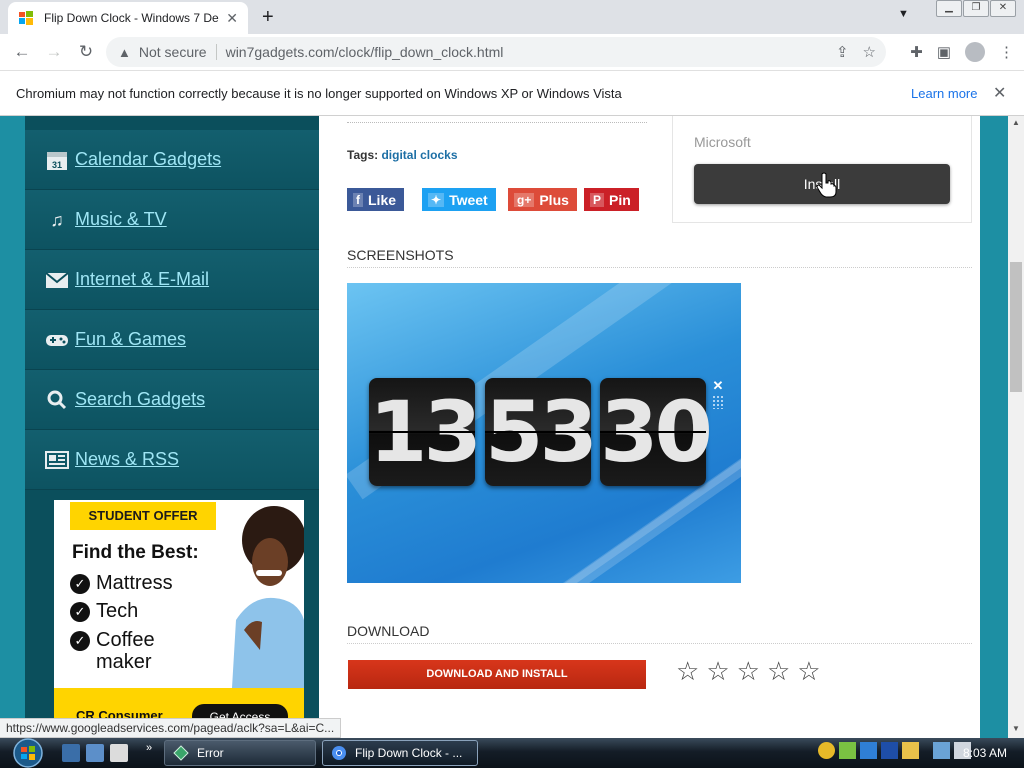  I want to click on switch-windows-icon, so click(95, 753).